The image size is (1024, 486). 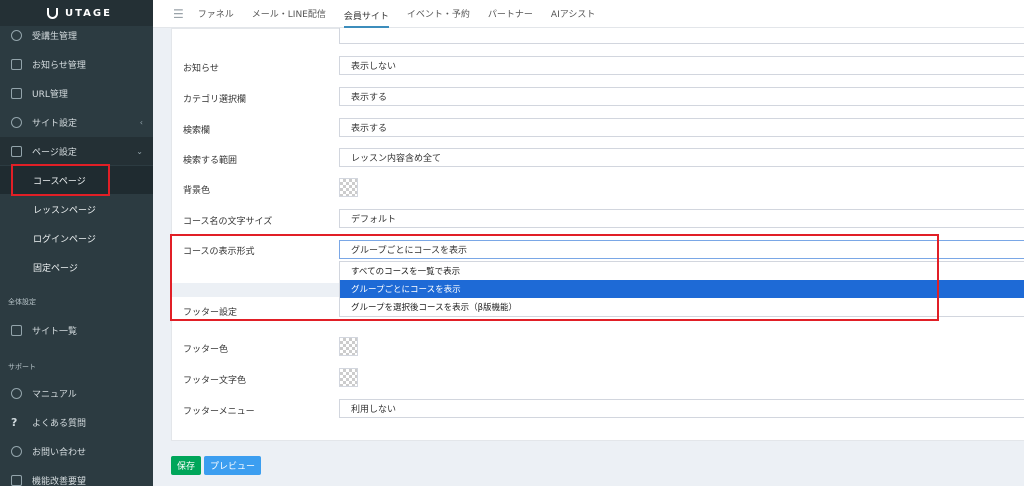 What do you see at coordinates (141, 122) in the screenshot?
I see `chevron-left-icon: ‹` at bounding box center [141, 122].